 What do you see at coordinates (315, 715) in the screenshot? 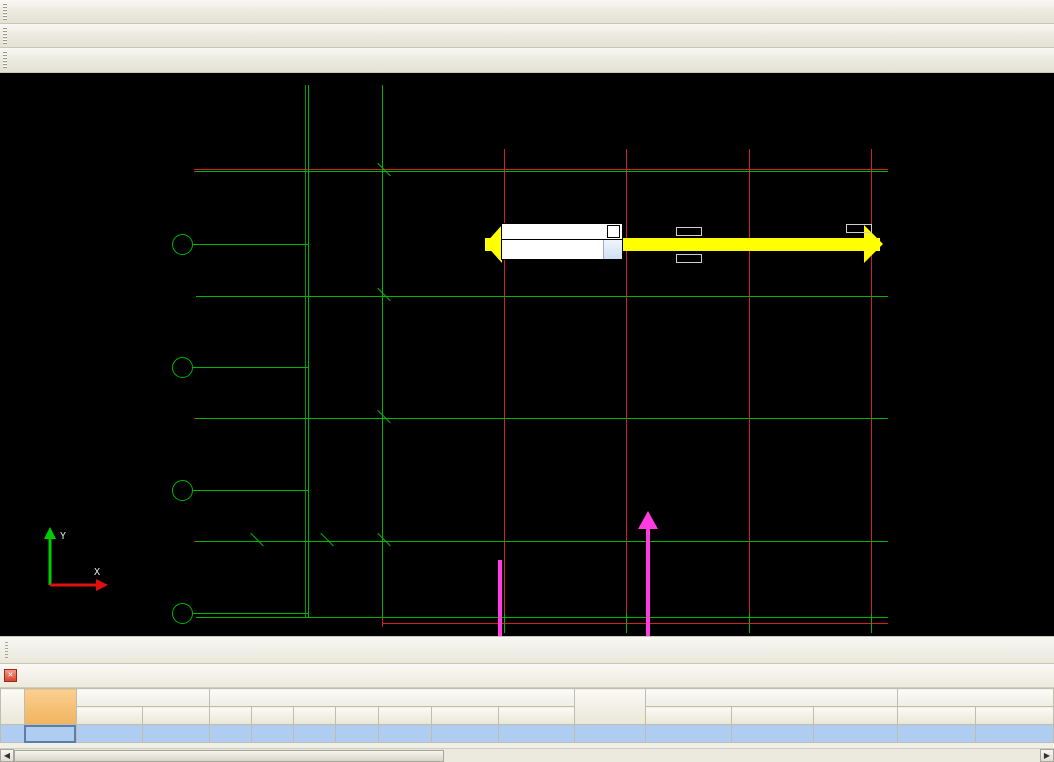
I see `th-a3` at bounding box center [315, 715].